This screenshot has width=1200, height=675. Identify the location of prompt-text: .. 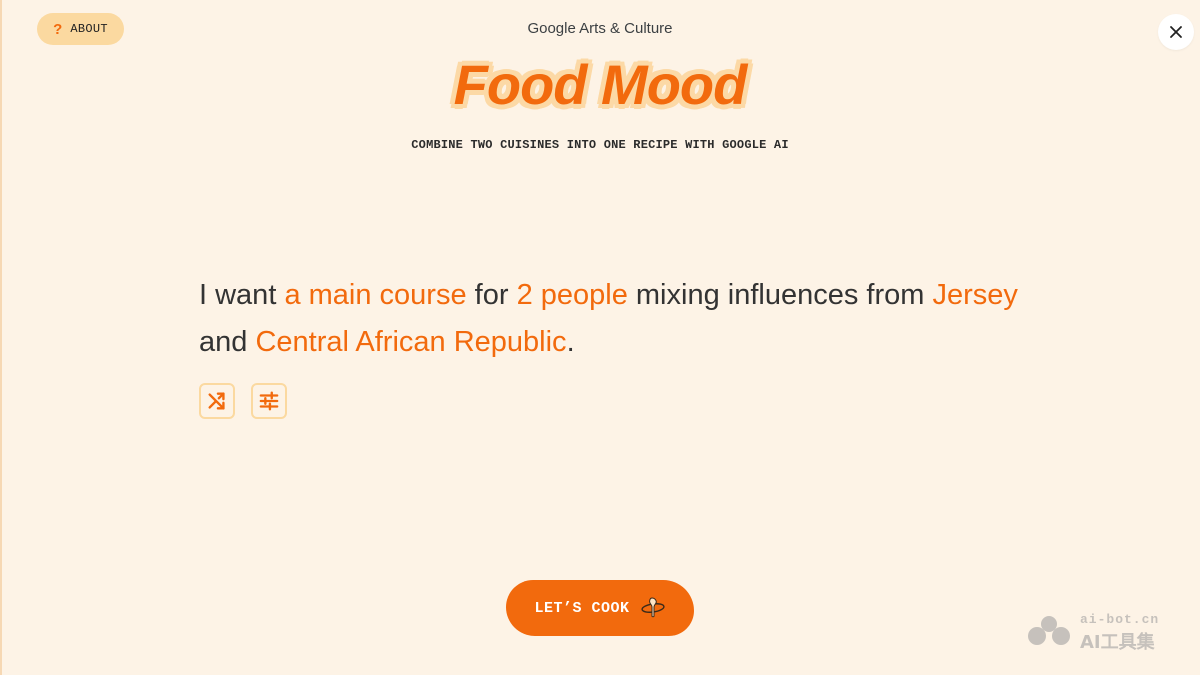
(570, 342).